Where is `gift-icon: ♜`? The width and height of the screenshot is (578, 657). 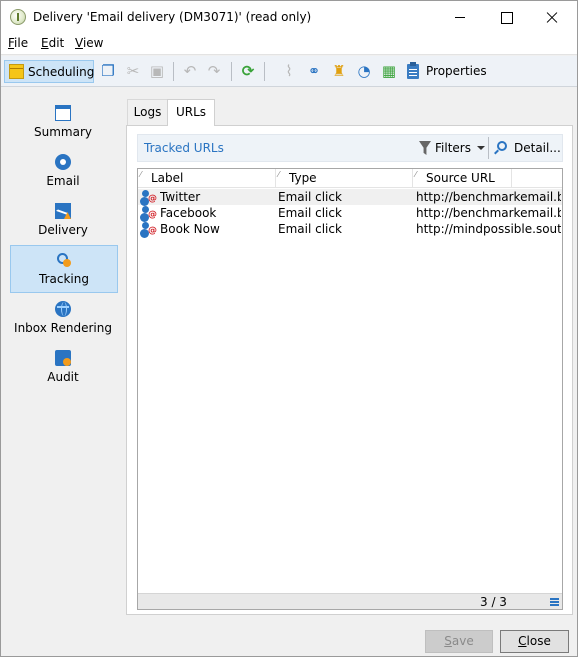
gift-icon: ♜ is located at coordinates (339, 71).